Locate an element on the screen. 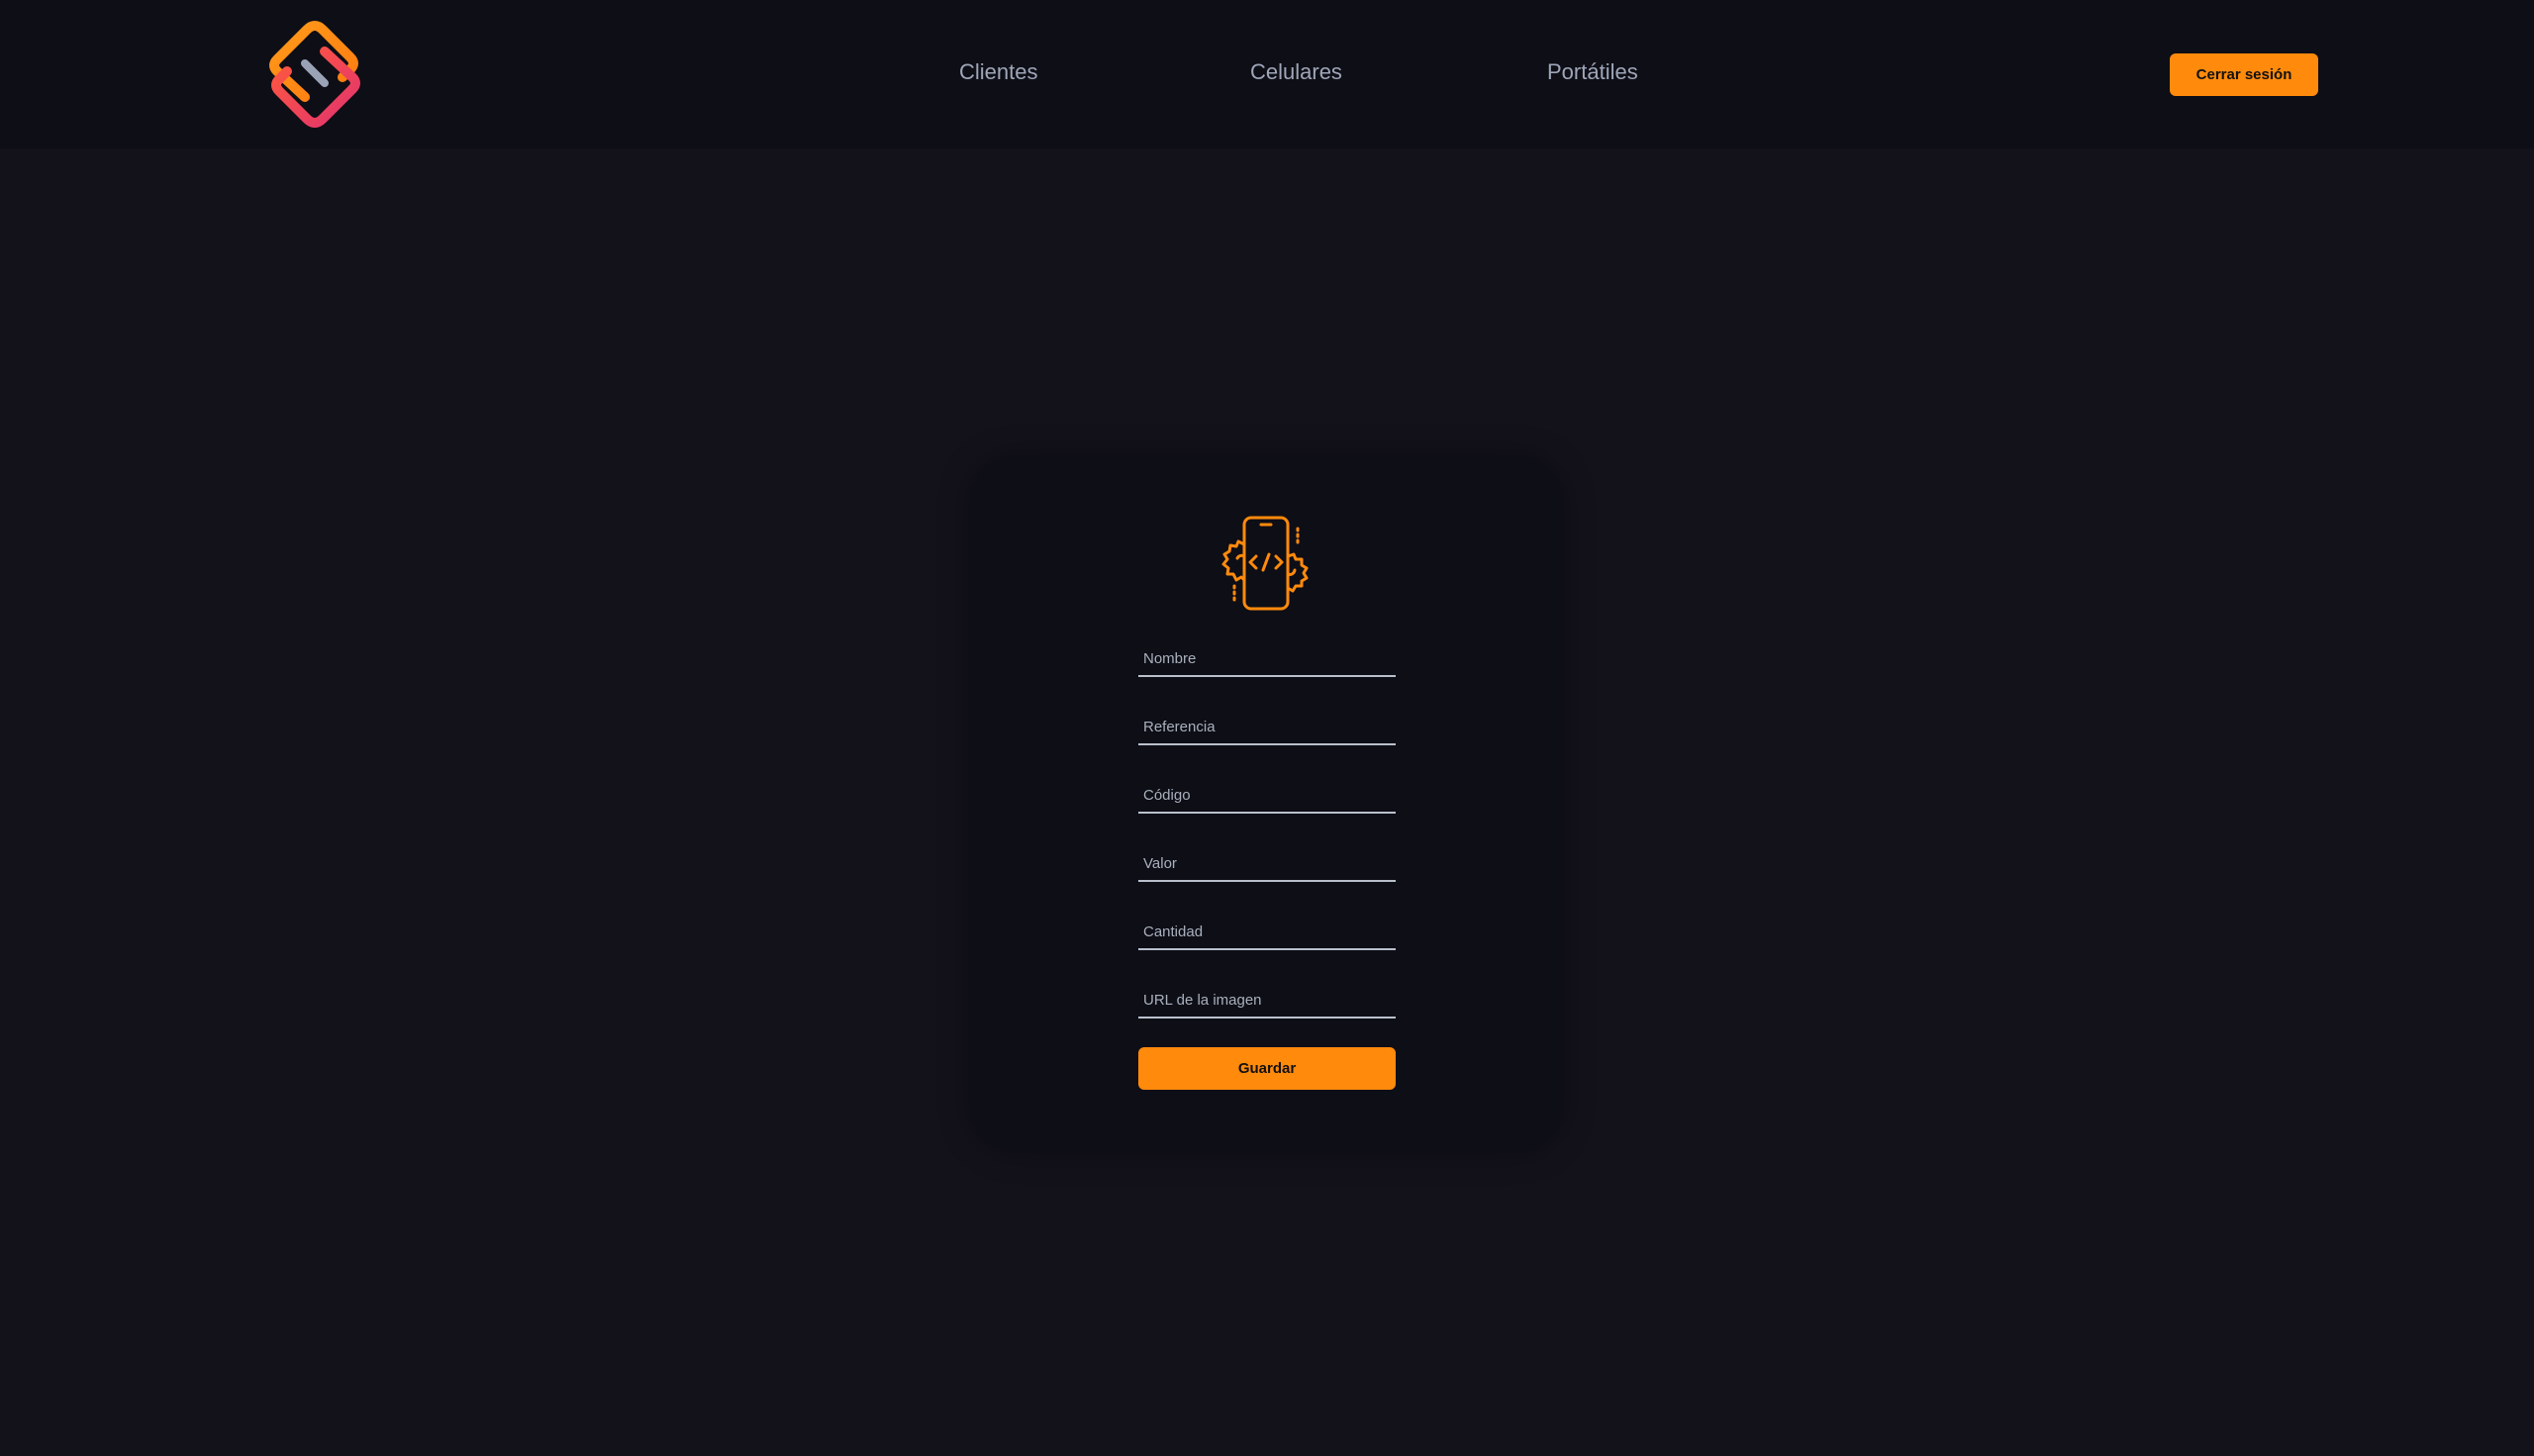 Image resolution: width=2534 pixels, height=1456 pixels. brand-s-logo-icon is located at coordinates (314, 74).